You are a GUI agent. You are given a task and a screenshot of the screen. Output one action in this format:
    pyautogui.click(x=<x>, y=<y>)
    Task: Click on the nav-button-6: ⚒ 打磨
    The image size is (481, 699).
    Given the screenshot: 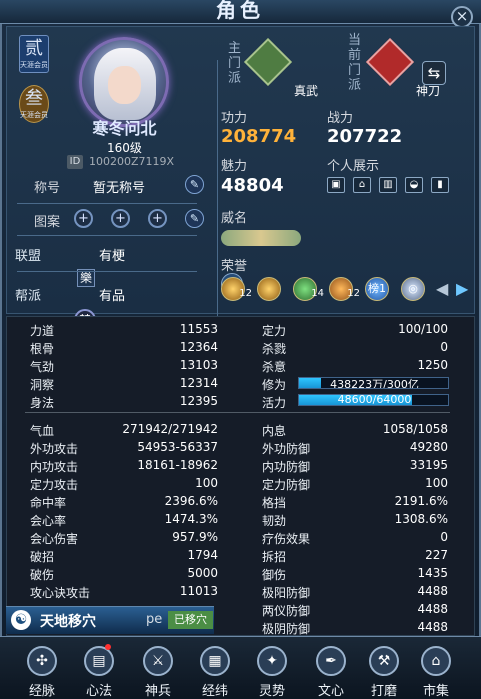 What is the action you would take?
    pyautogui.click(x=384, y=672)
    